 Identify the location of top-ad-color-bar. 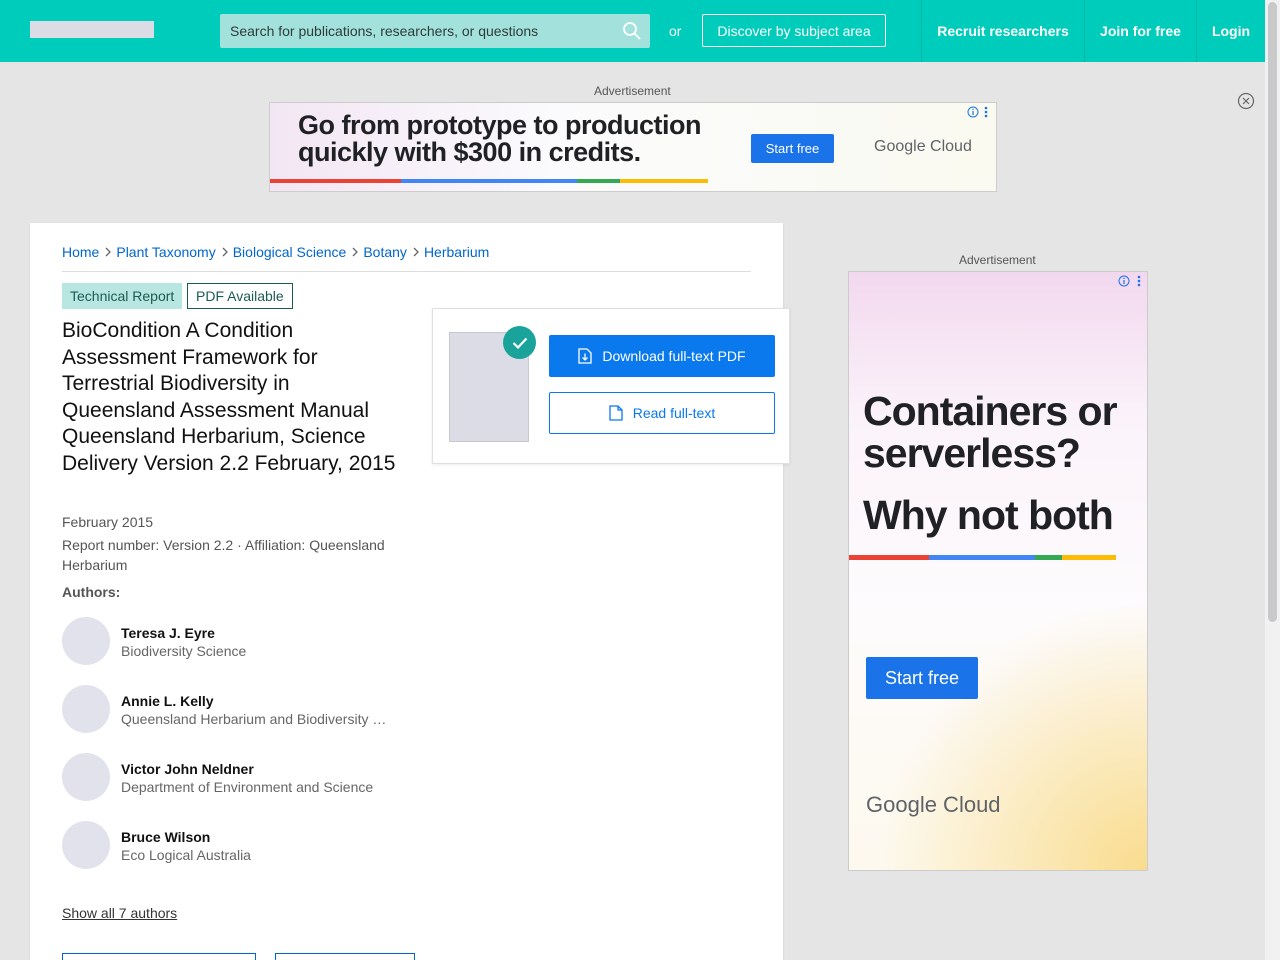
(489, 181).